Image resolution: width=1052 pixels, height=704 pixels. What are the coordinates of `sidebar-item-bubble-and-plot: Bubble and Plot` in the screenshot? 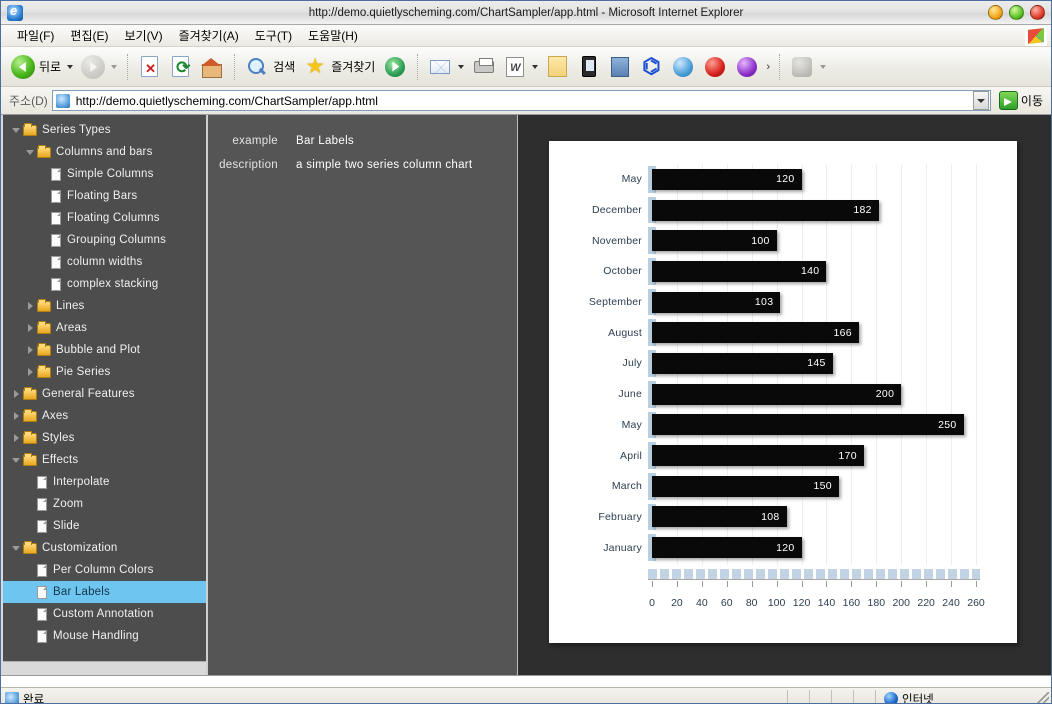 It's located at (104, 350).